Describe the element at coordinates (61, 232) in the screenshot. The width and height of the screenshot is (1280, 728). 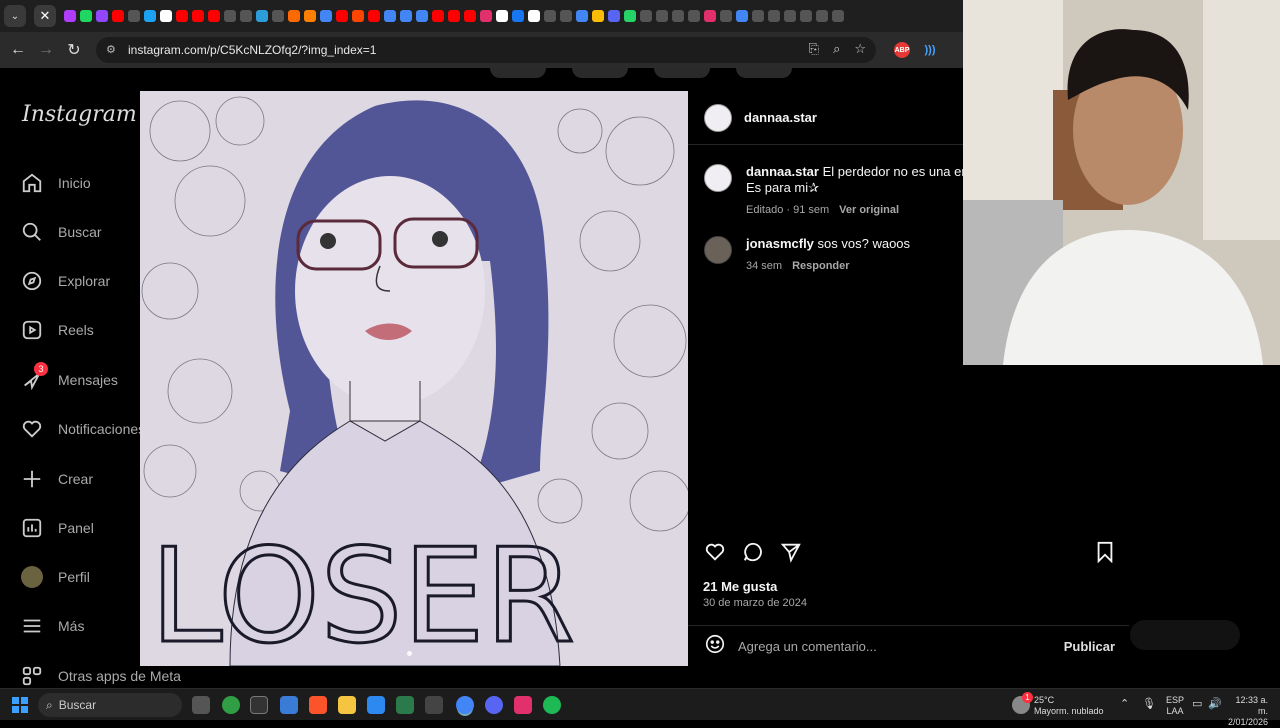
I see `nav-search: Buscar` at that location.